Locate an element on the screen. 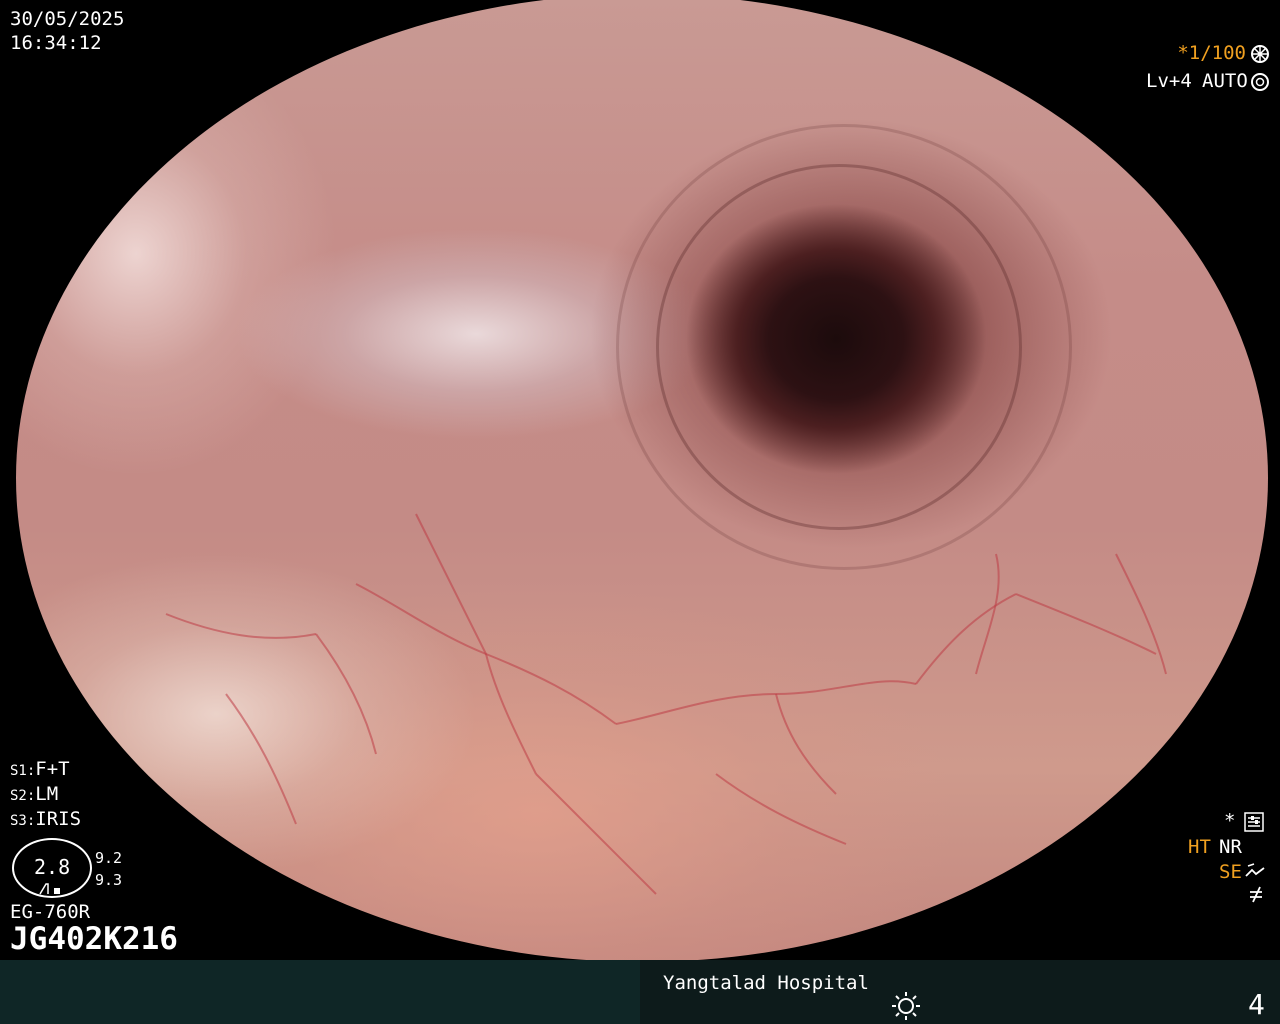 The image size is (1280, 1024). not-equal-icon is located at coordinates (1256, 894).